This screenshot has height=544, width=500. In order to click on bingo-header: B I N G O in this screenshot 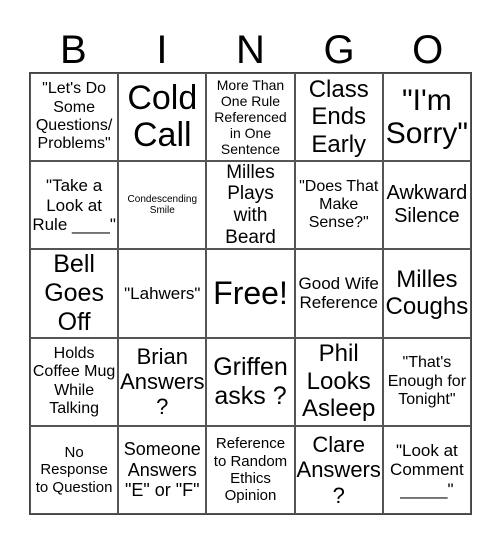, I will do `click(250, 50)`.